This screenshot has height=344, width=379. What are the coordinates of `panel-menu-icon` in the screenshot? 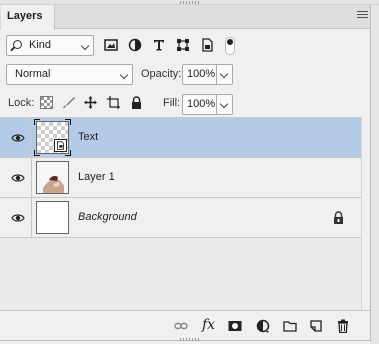 It's located at (362, 15).